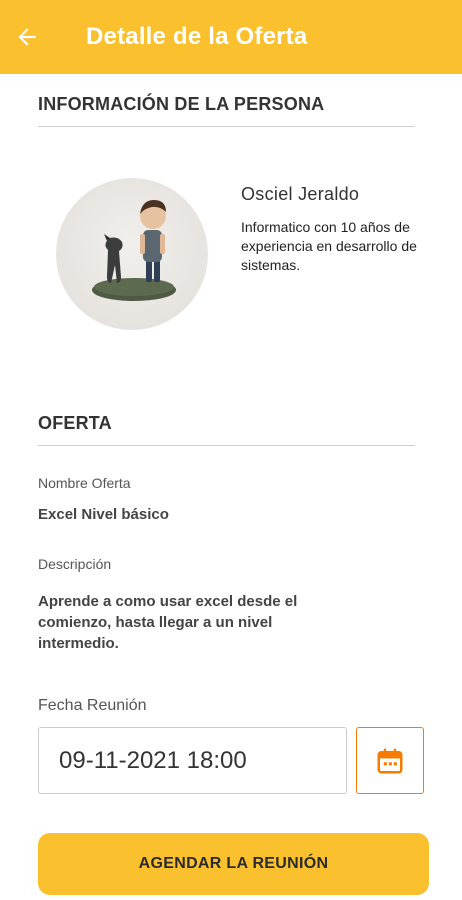 This screenshot has width=462, height=900. Describe the element at coordinates (134, 250) in the screenshot. I see `avatar-figurine-image` at that location.